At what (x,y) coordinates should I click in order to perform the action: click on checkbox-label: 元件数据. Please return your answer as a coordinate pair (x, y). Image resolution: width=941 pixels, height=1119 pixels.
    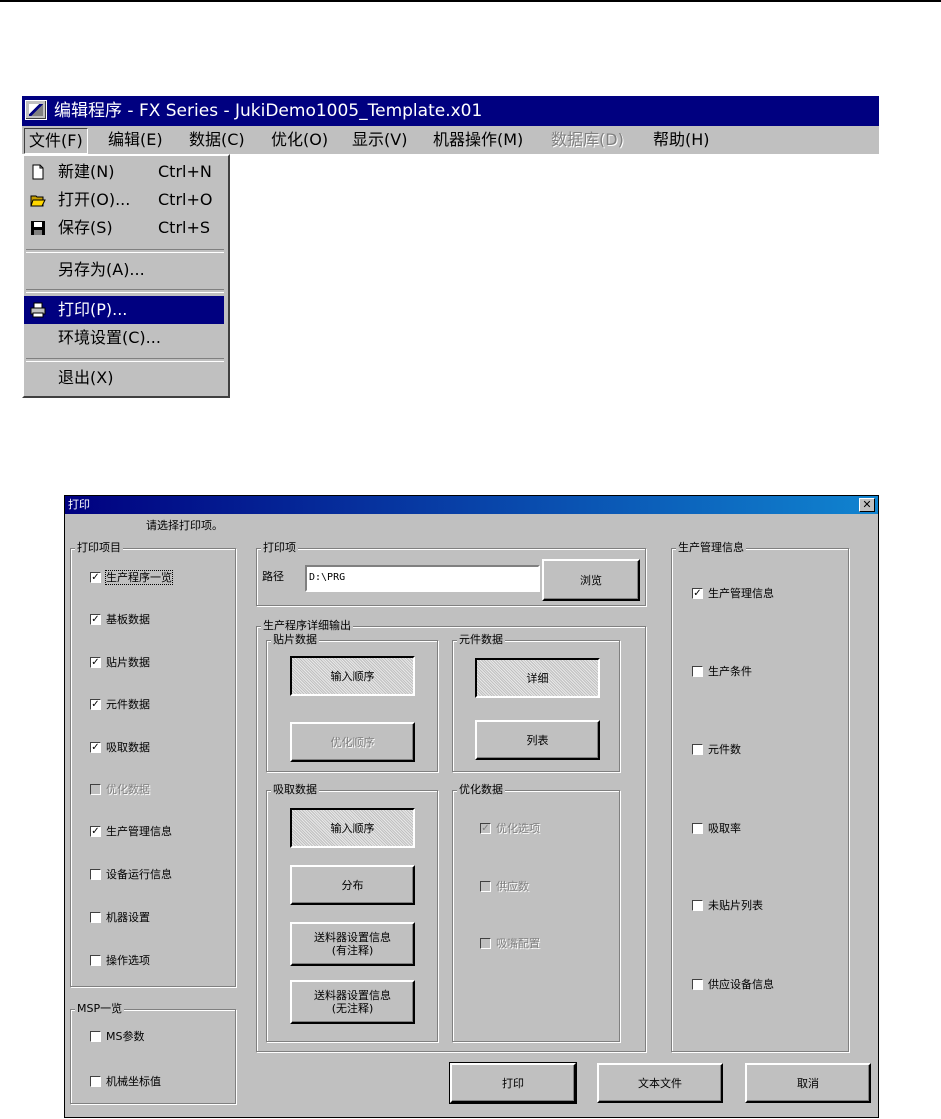
    Looking at the image, I should click on (128, 704).